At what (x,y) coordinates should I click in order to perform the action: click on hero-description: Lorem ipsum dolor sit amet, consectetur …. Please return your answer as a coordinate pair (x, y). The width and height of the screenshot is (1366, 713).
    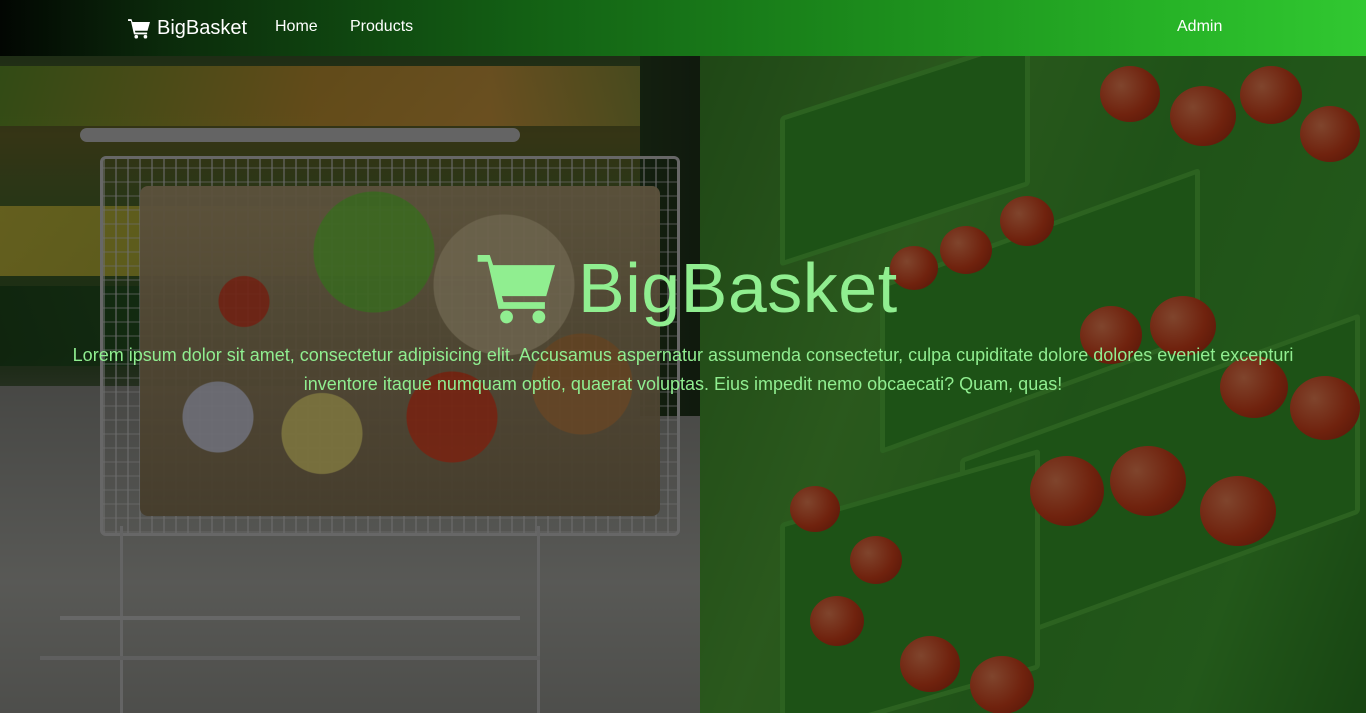
    Looking at the image, I should click on (683, 369).